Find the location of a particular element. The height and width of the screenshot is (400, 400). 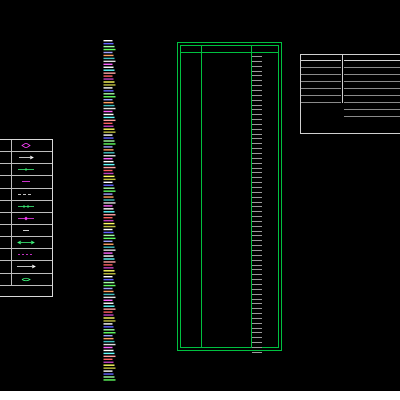

arrow-right-icon is located at coordinates (26, 157).